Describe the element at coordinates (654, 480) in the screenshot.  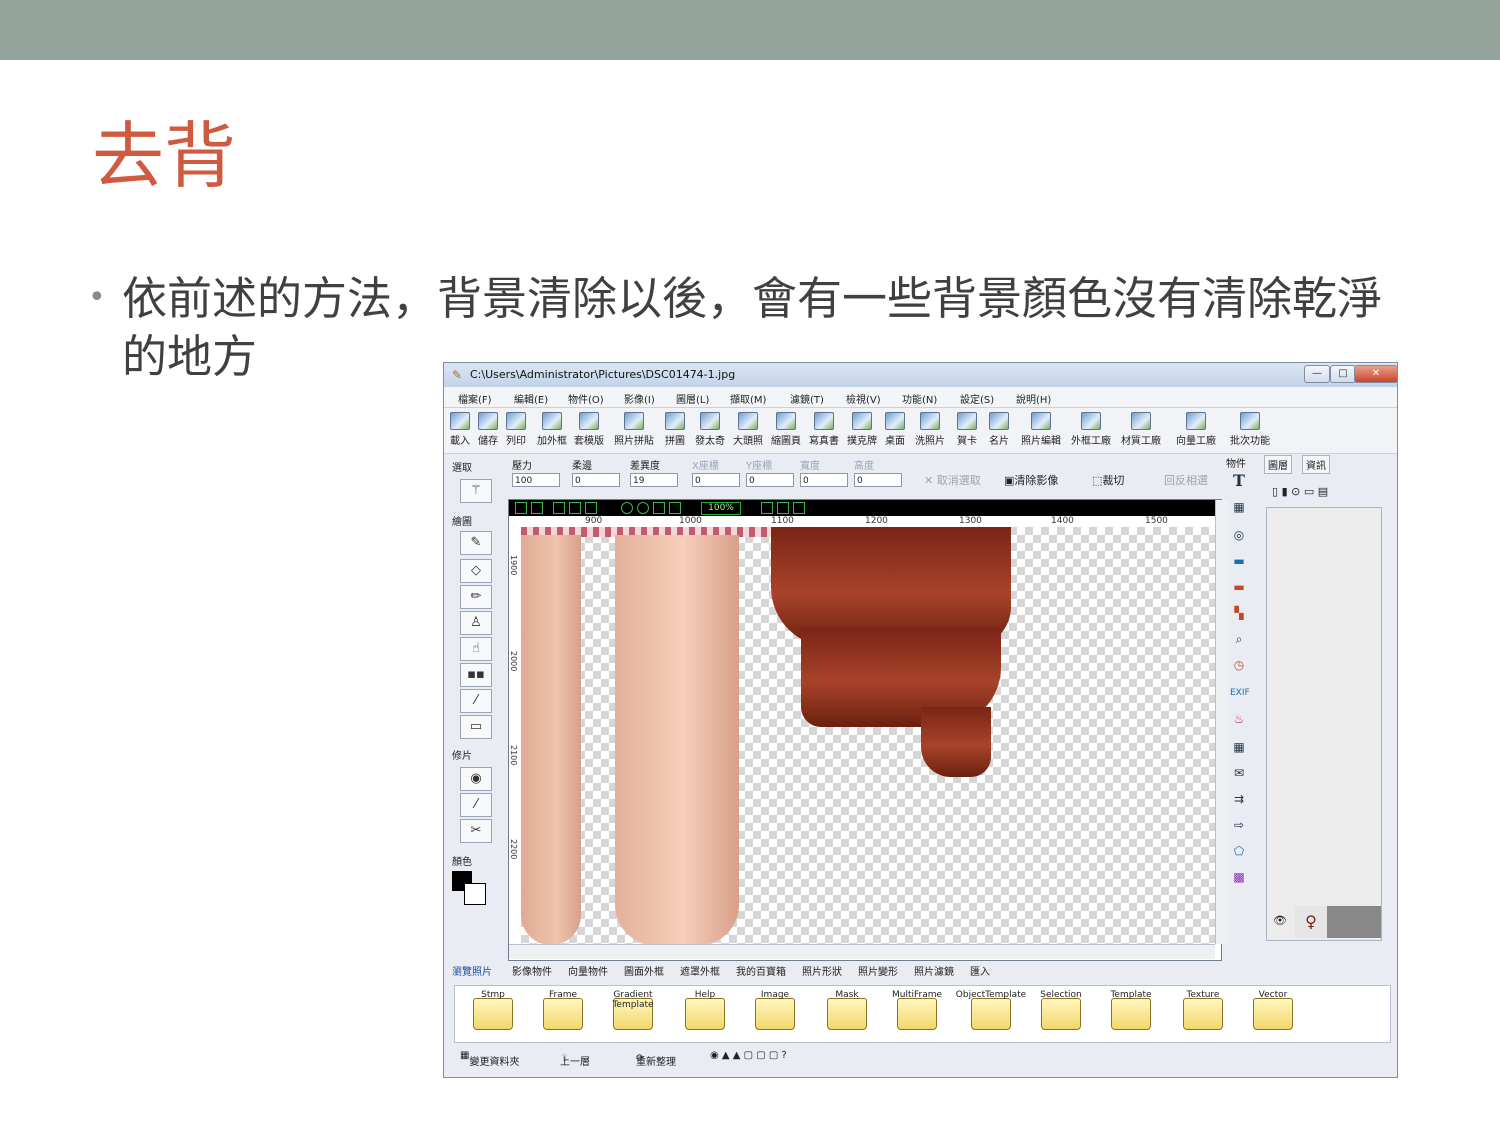
I see `tolerance-input: 19` at that location.